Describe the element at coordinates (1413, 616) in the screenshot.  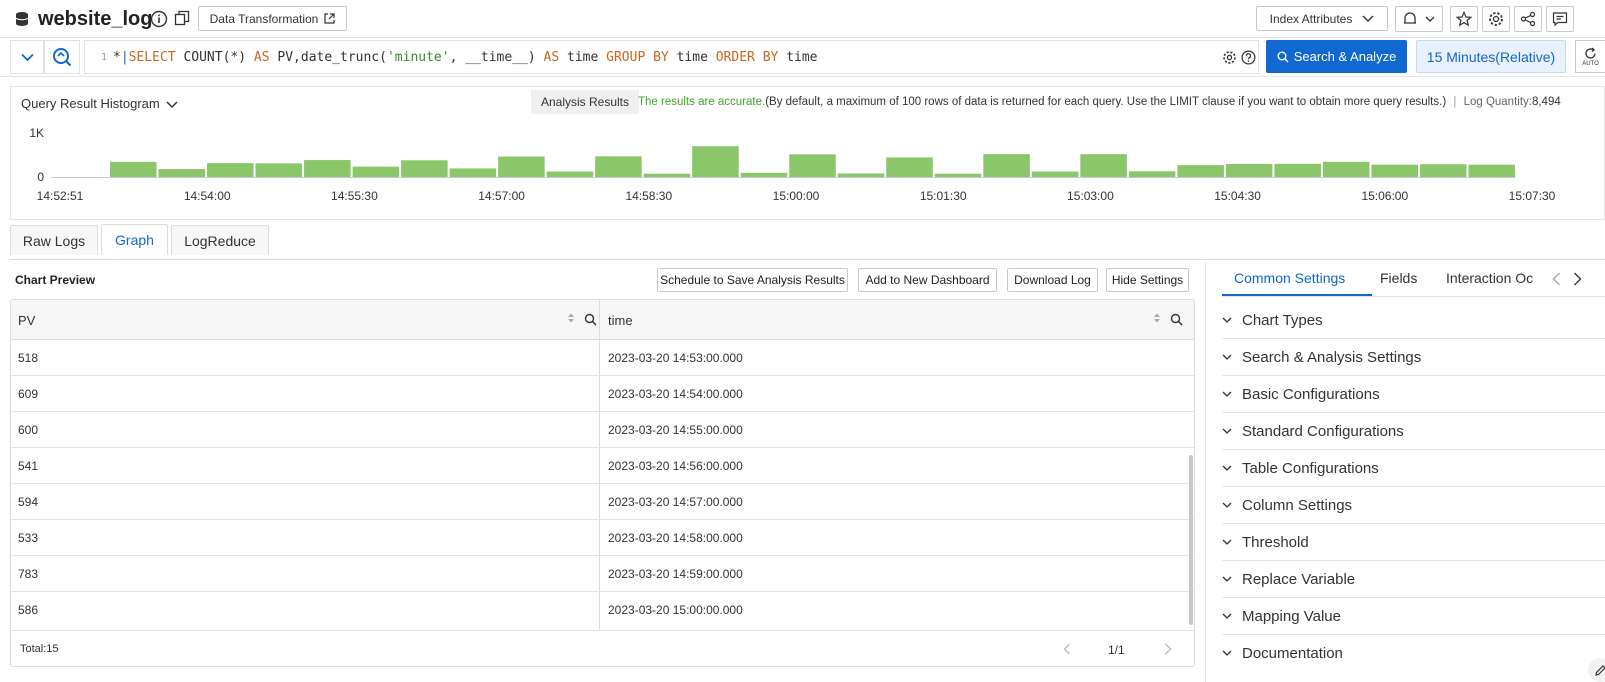
I see `section-mapping-value: Mapping Value` at that location.